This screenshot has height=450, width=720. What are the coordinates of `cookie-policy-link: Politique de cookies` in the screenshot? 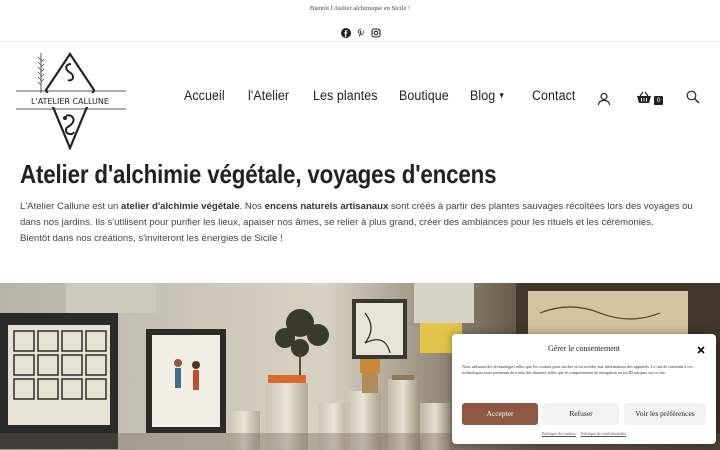 It's located at (559, 433).